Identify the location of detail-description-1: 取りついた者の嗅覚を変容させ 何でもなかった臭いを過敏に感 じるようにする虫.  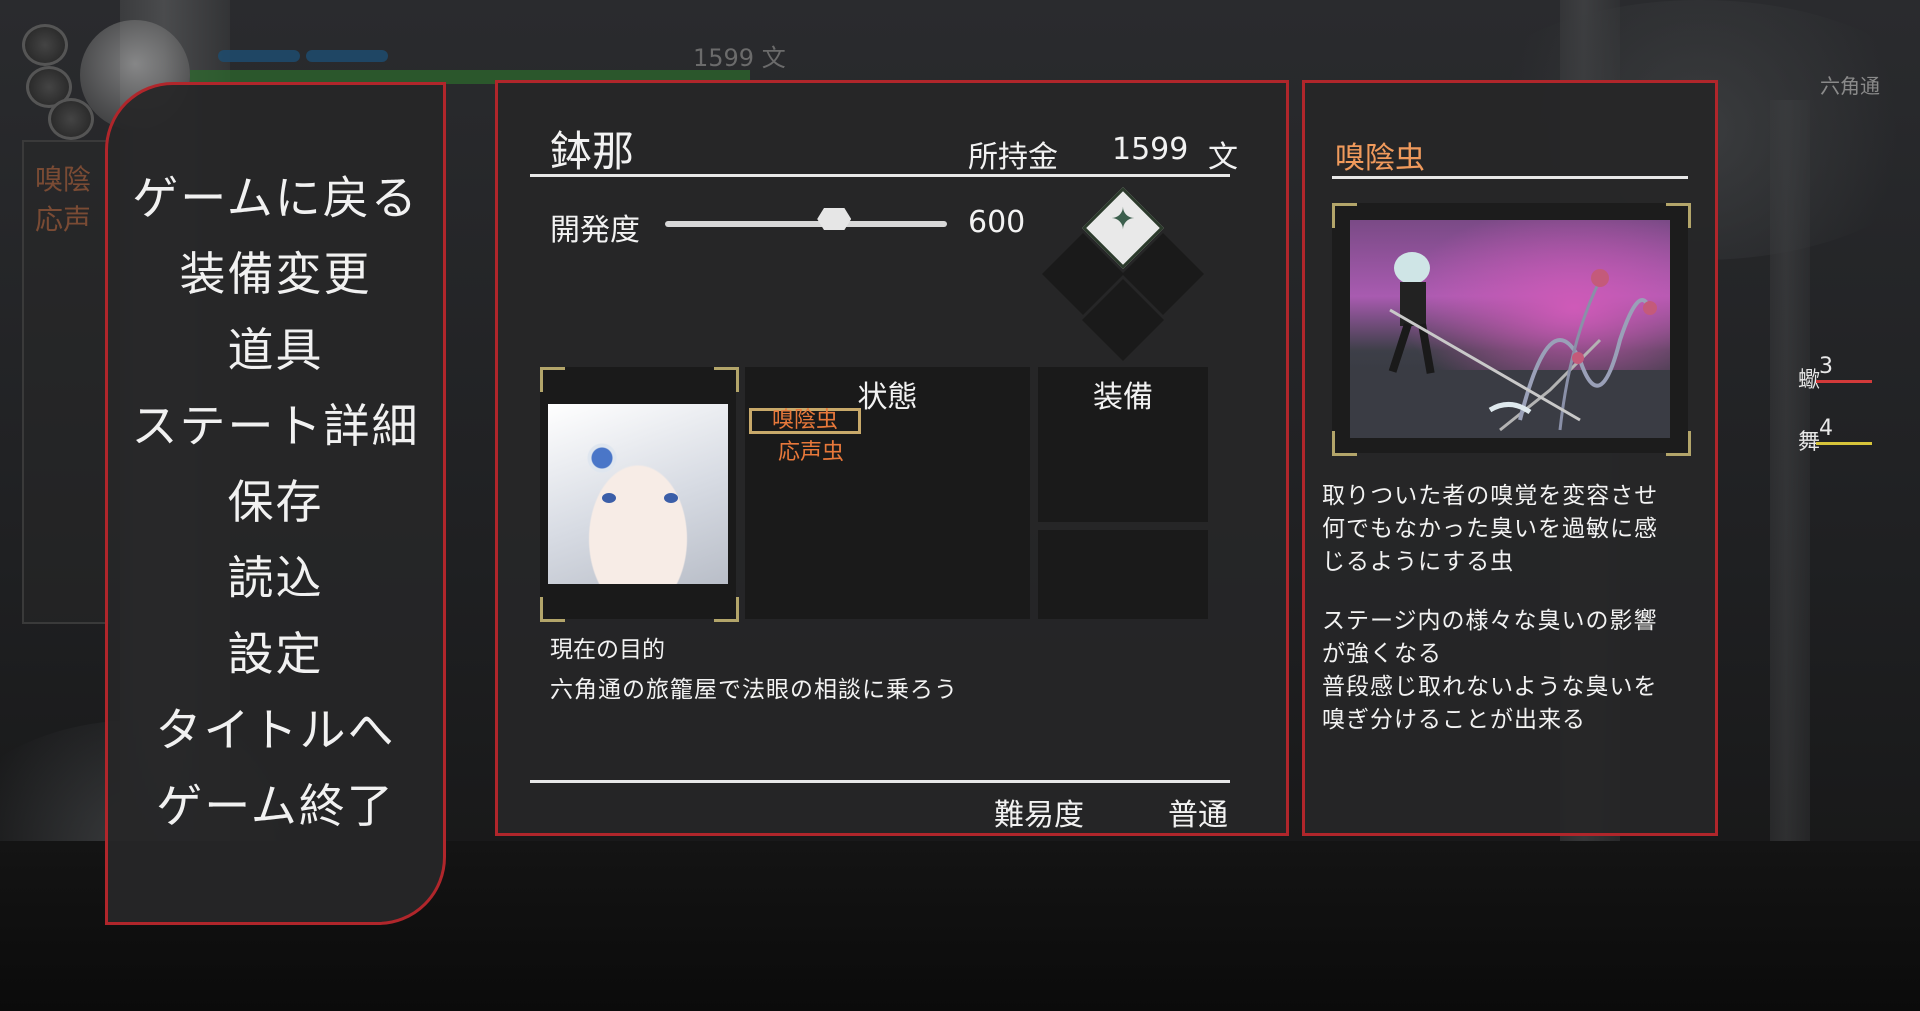
(1507, 529).